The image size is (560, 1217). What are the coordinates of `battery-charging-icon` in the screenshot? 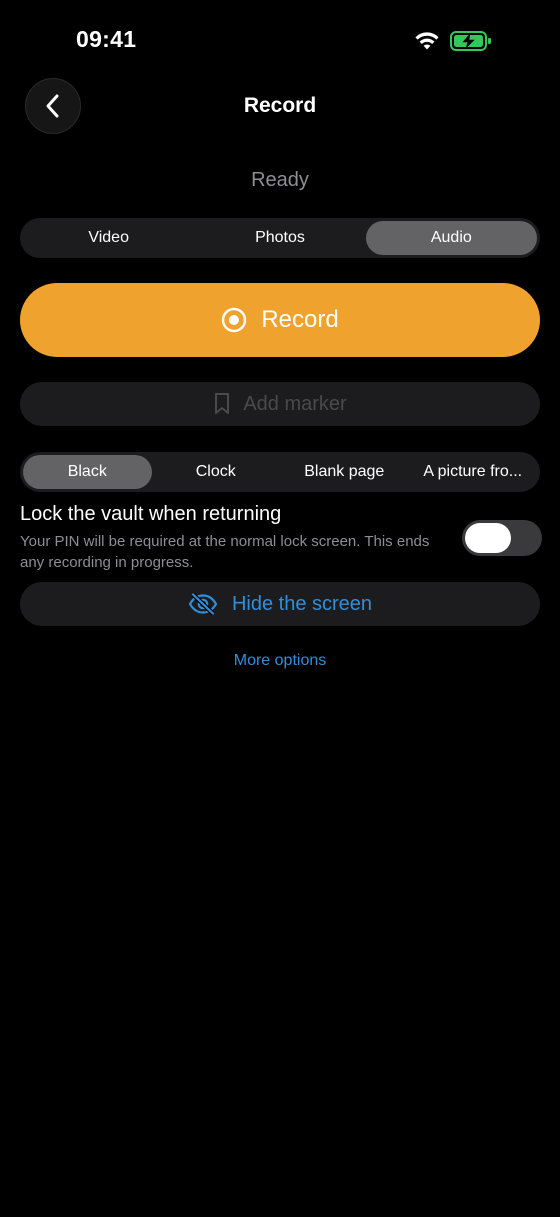 It's located at (470, 41).